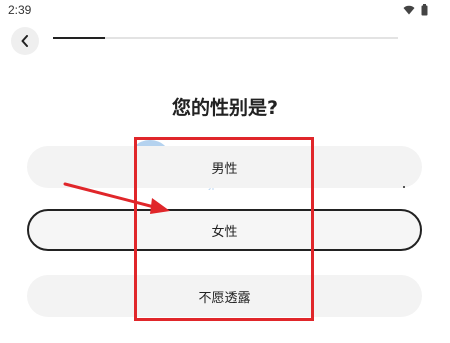  Describe the element at coordinates (409, 10) in the screenshot. I see `wifi-icon` at that location.